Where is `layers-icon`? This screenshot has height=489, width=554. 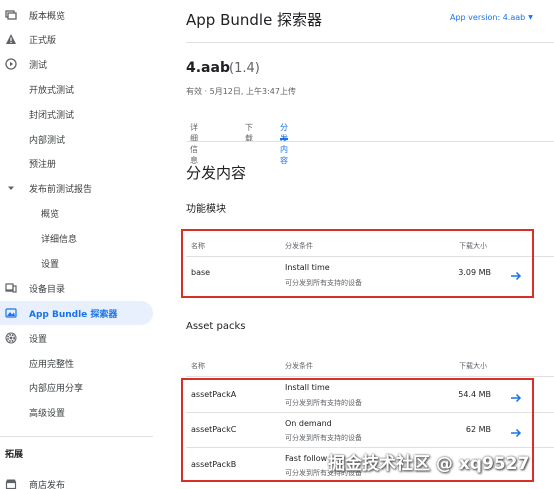 layers-icon is located at coordinates (11, 15).